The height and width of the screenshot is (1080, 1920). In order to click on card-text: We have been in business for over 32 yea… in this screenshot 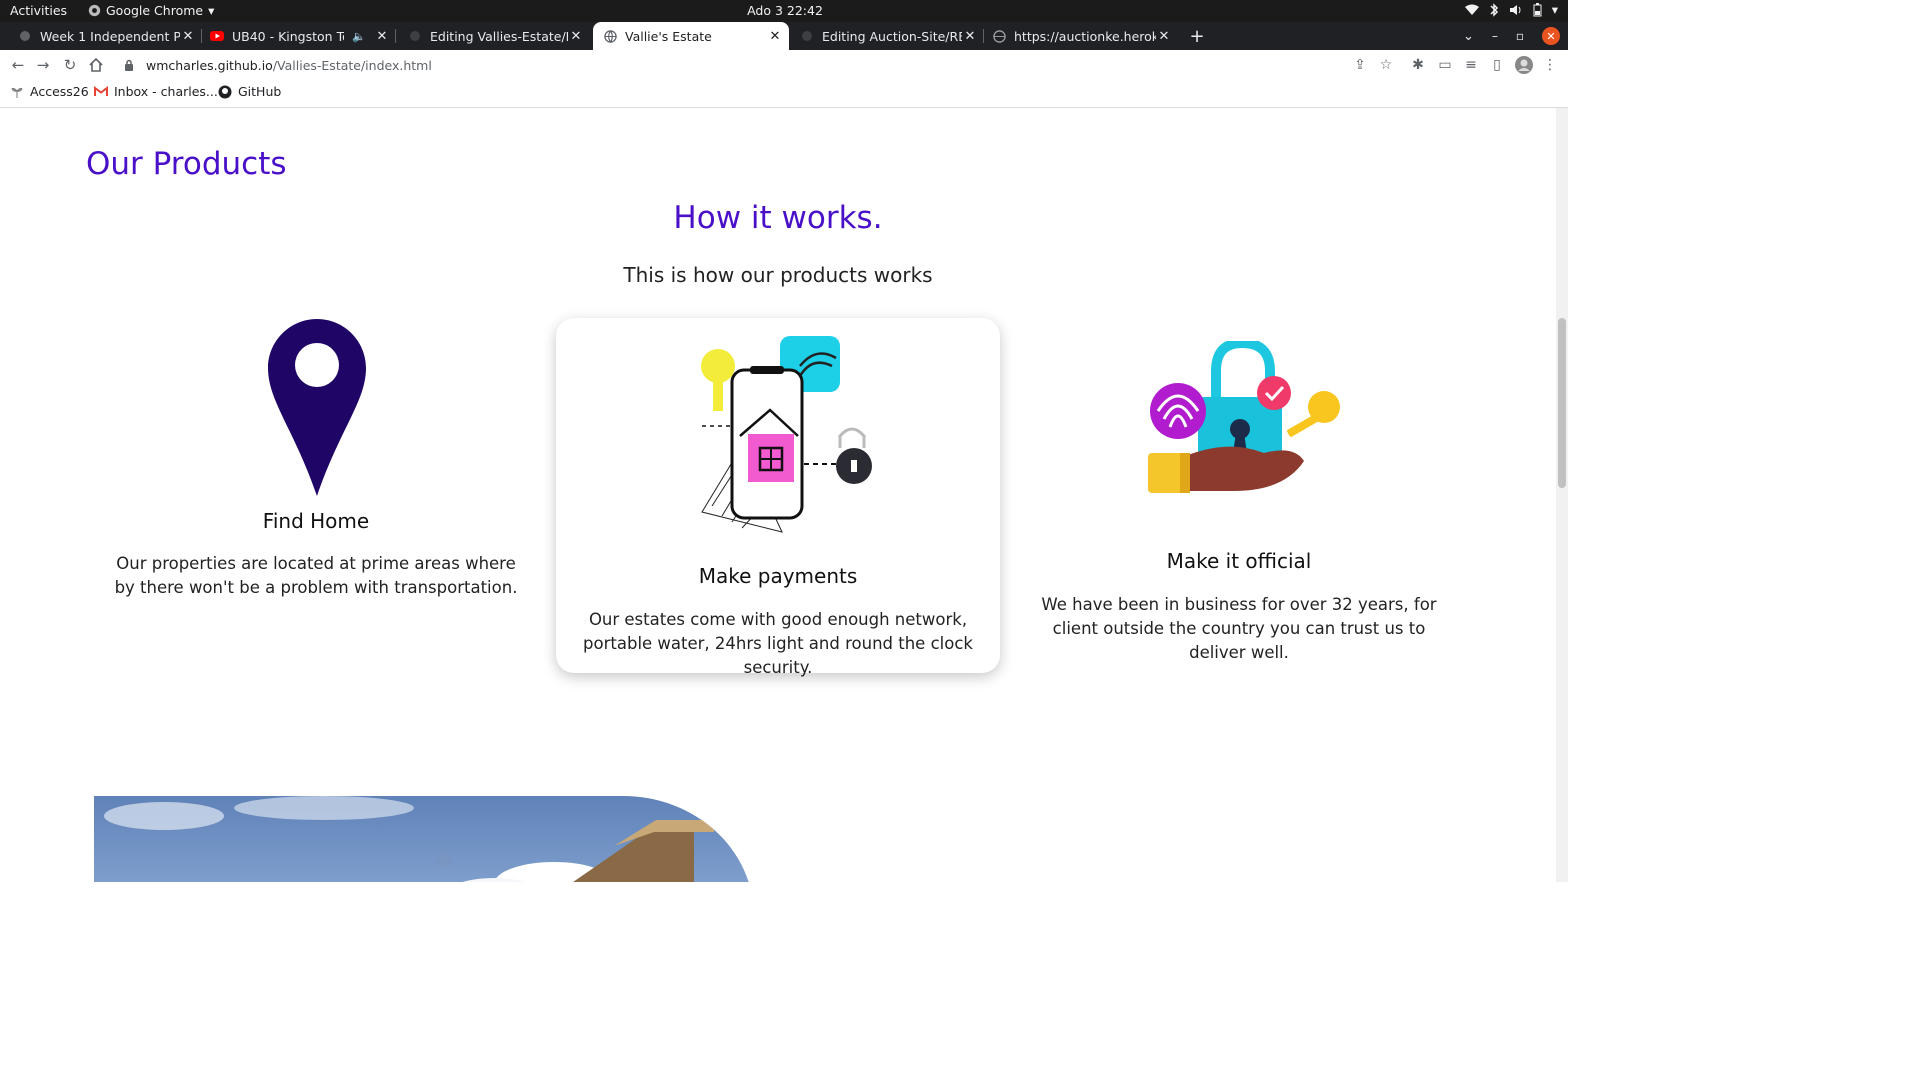, I will do `click(1239, 628)`.